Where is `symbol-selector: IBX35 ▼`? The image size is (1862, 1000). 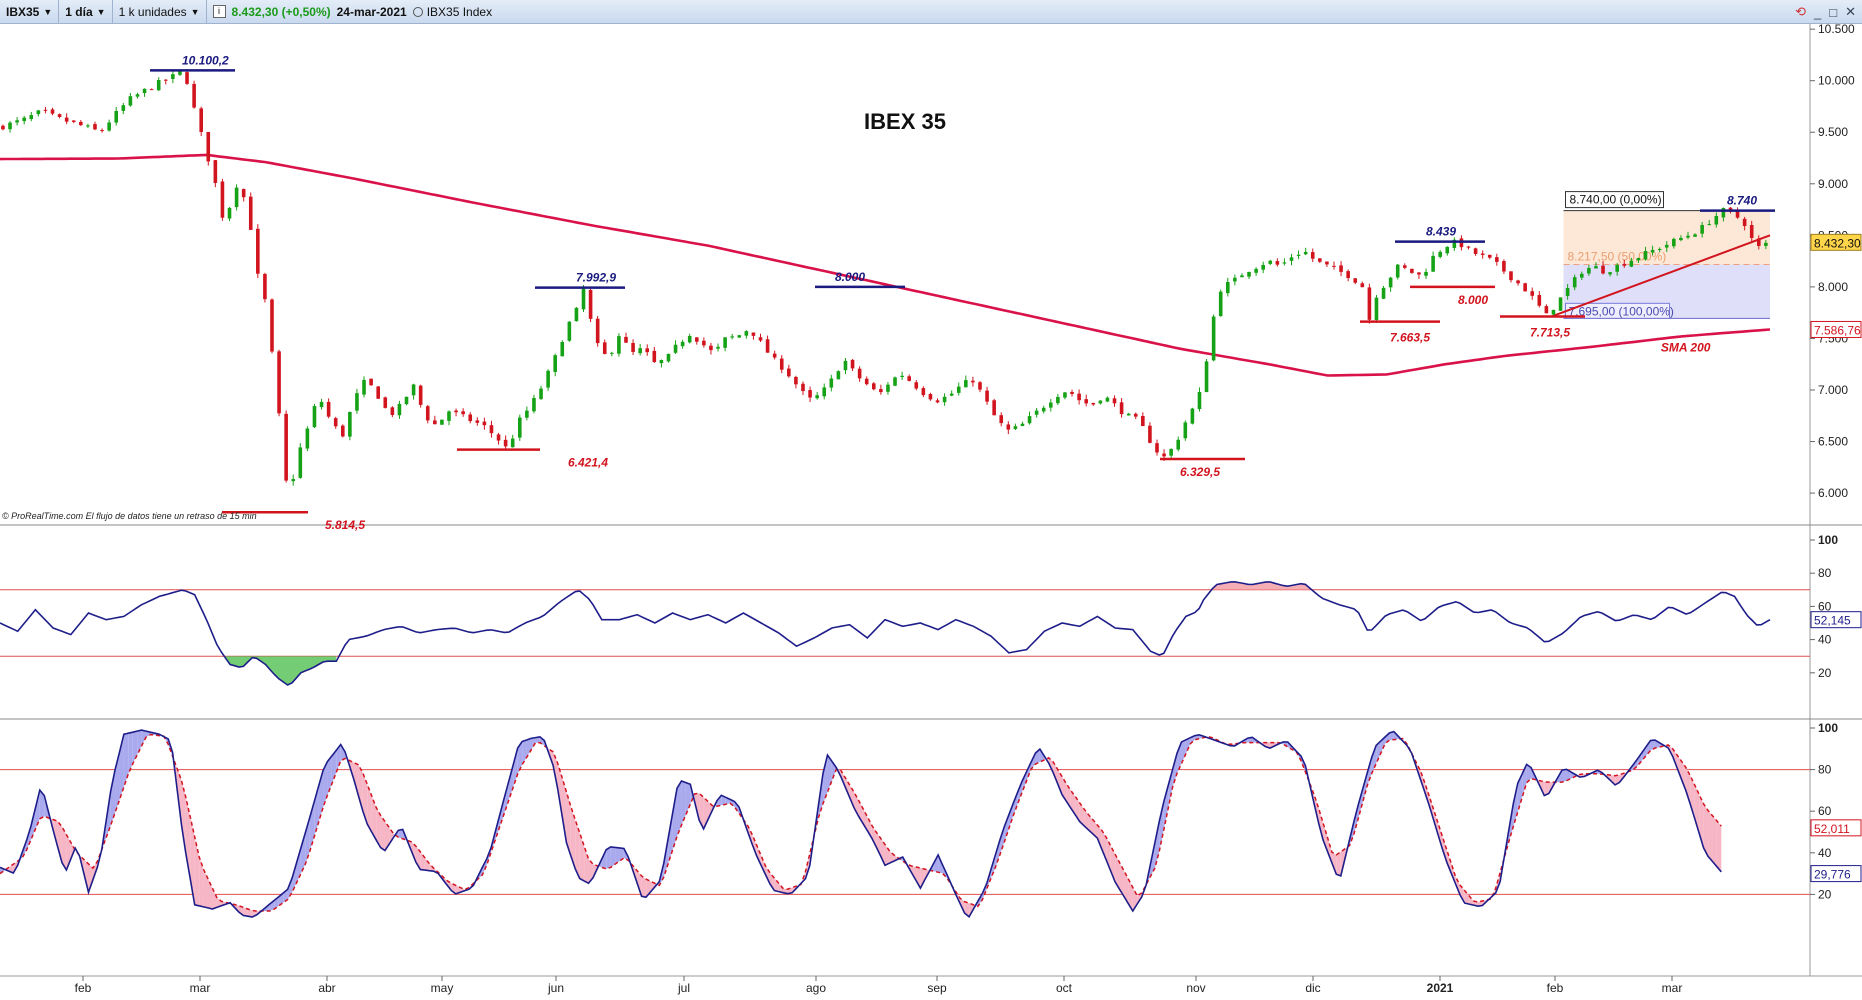 symbol-selector: IBX35 ▼ is located at coordinates (30, 12).